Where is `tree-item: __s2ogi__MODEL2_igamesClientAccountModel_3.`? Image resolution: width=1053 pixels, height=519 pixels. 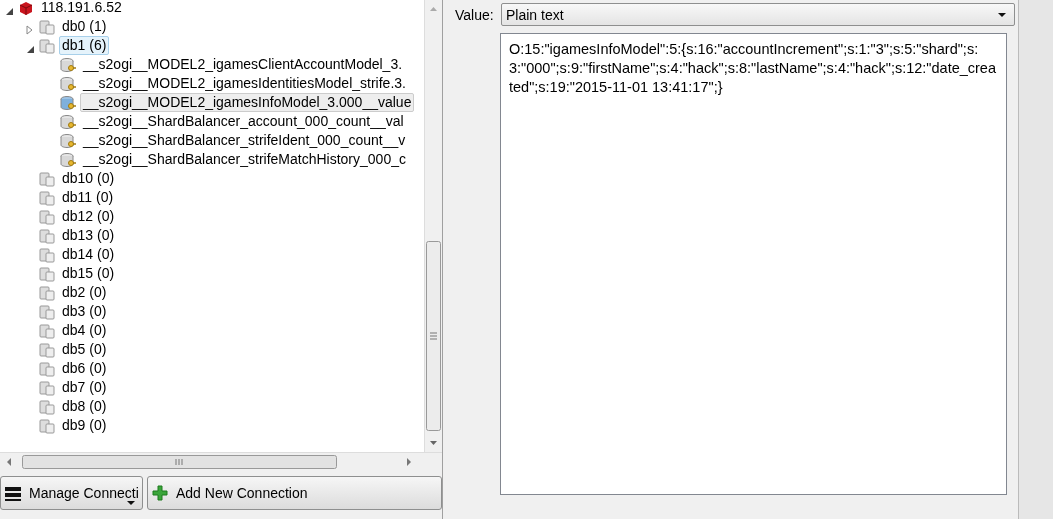 tree-item: __s2ogi__MODEL2_igamesClientAccountModel_3. is located at coordinates (243, 64).